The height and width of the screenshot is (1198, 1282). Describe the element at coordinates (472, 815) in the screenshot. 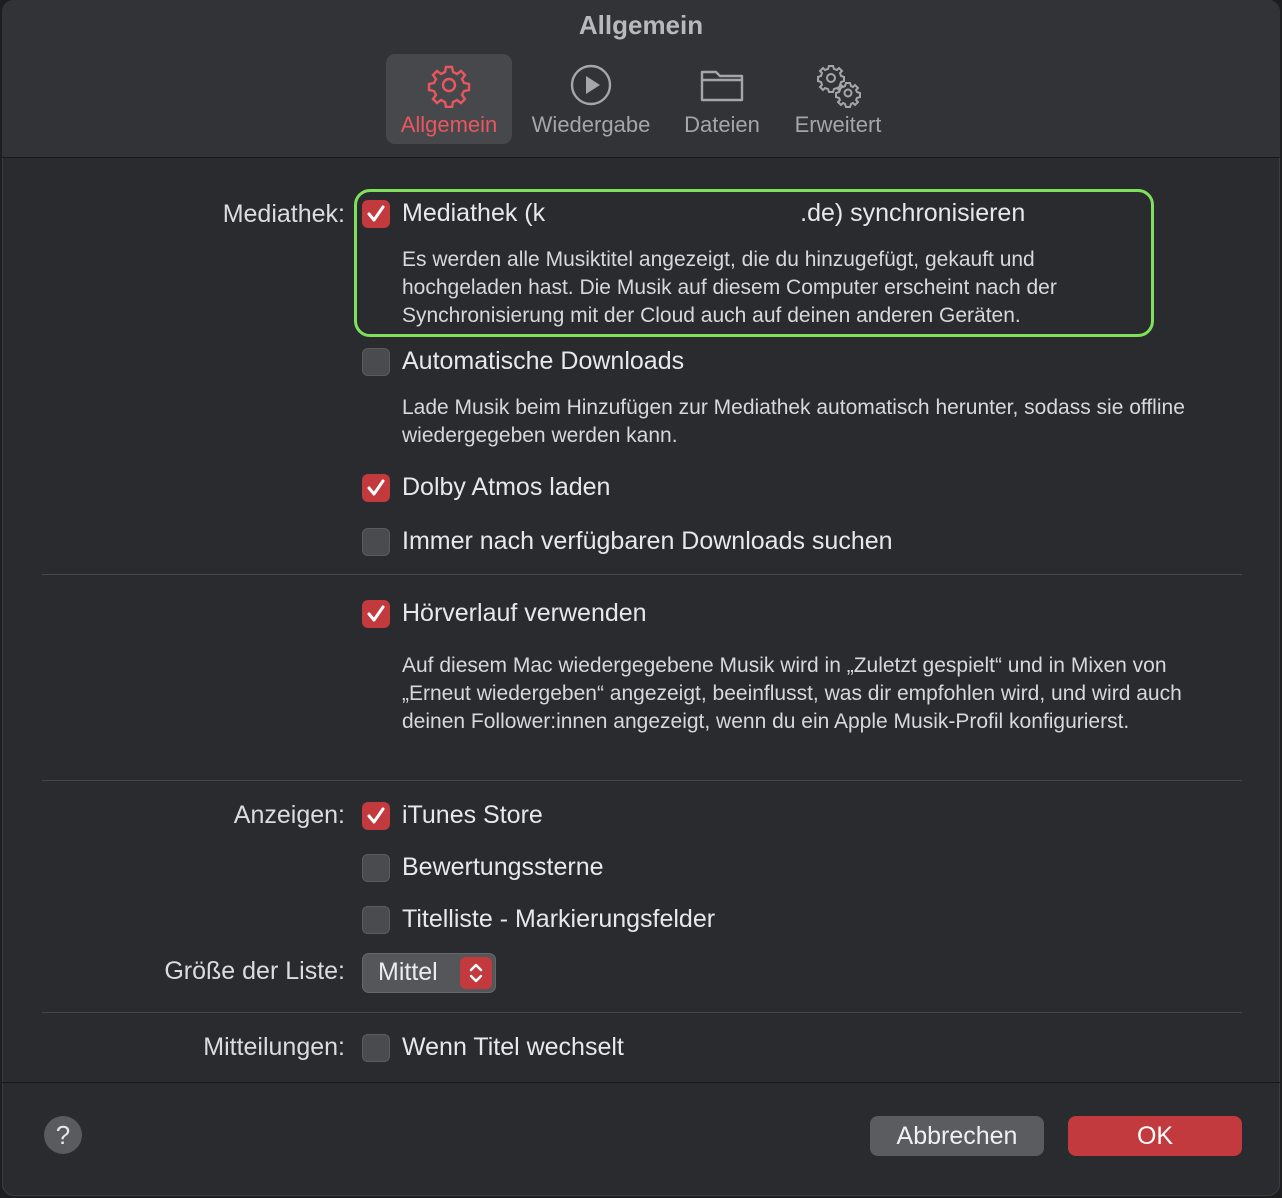

I see `itunes-store-label: iTunes Store` at that location.